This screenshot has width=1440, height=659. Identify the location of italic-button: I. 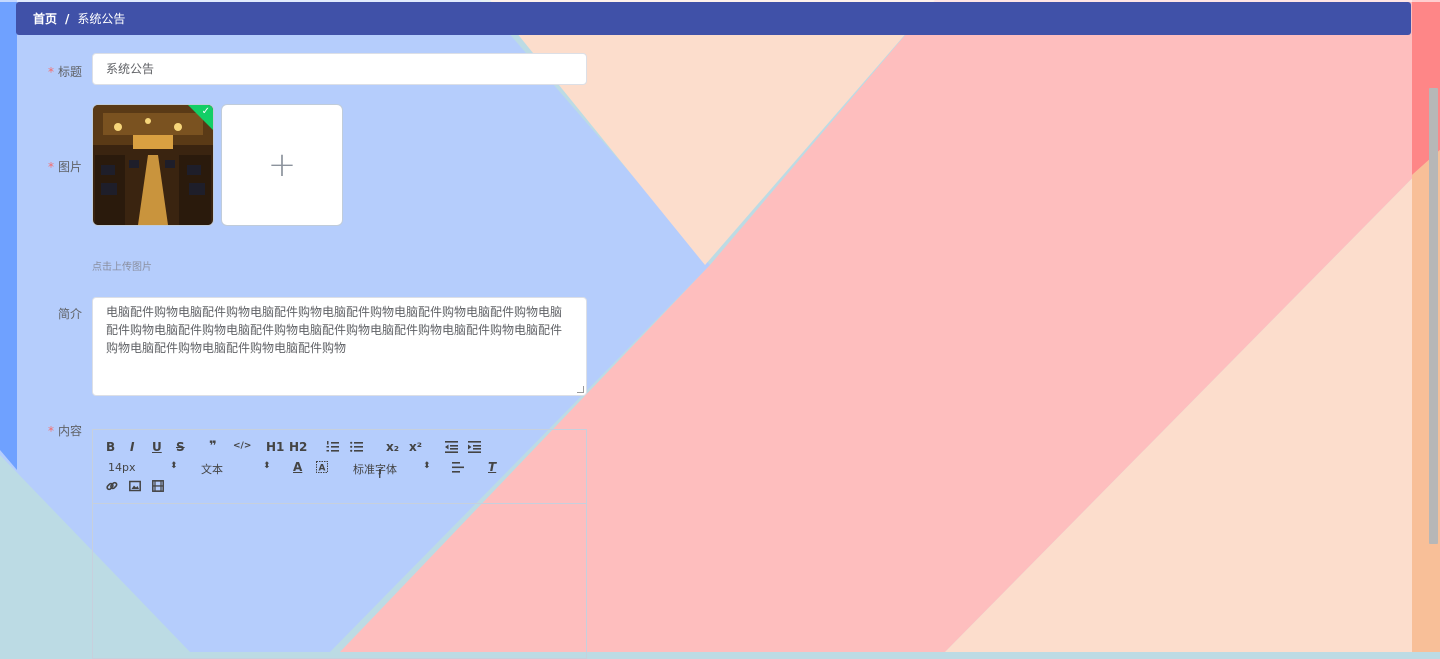
(132, 447).